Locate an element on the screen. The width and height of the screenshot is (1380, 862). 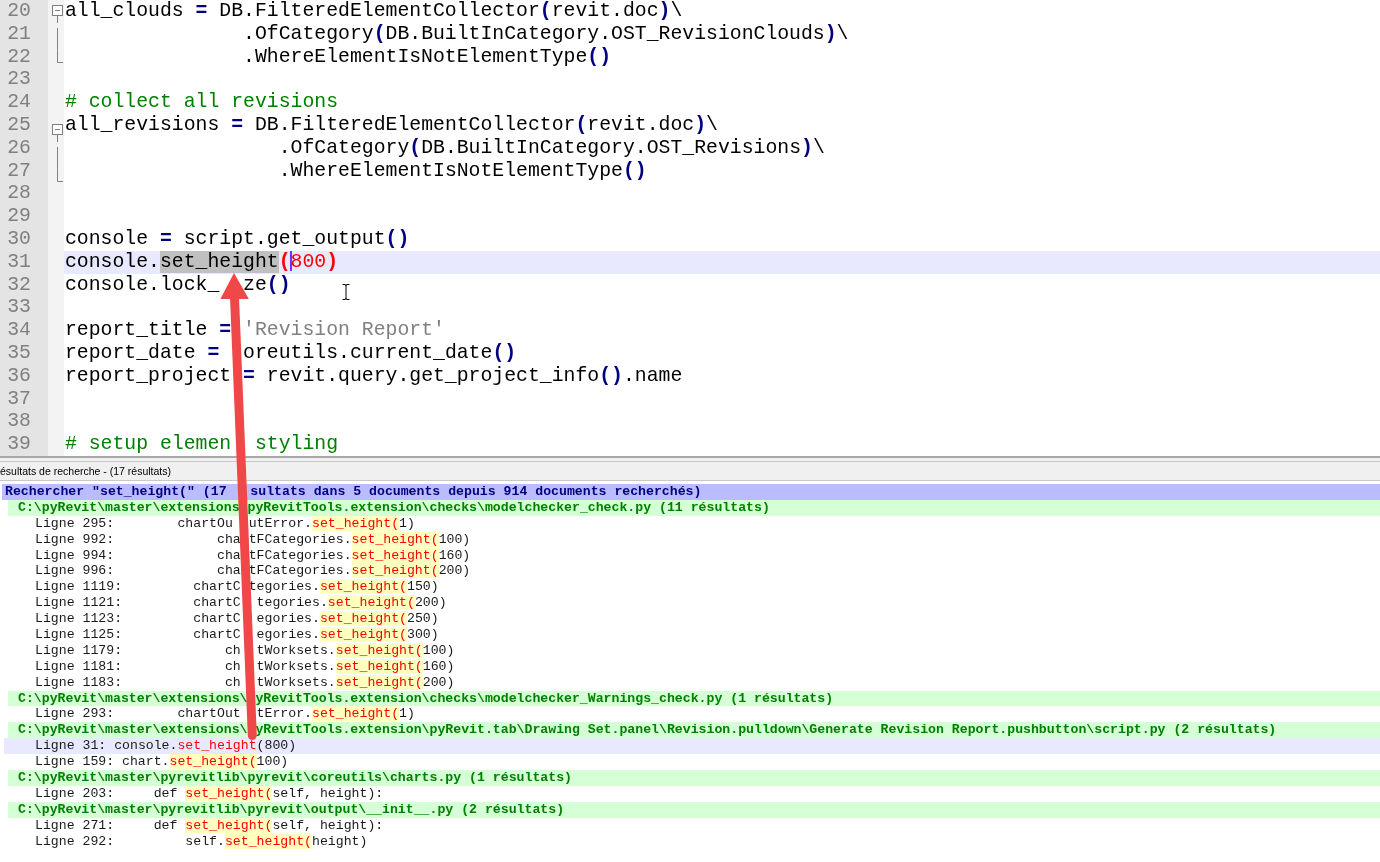
line-number: 30 is located at coordinates (19, 238).